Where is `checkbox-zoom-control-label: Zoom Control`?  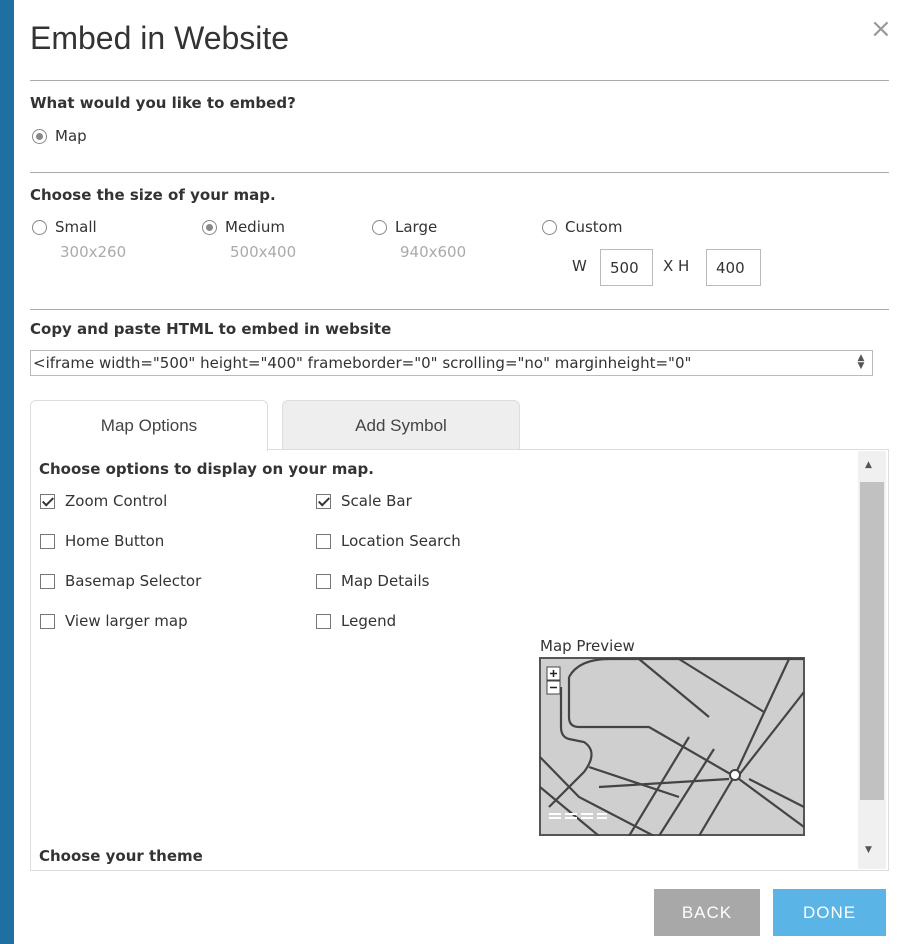 checkbox-zoom-control-label: Zoom Control is located at coordinates (116, 501).